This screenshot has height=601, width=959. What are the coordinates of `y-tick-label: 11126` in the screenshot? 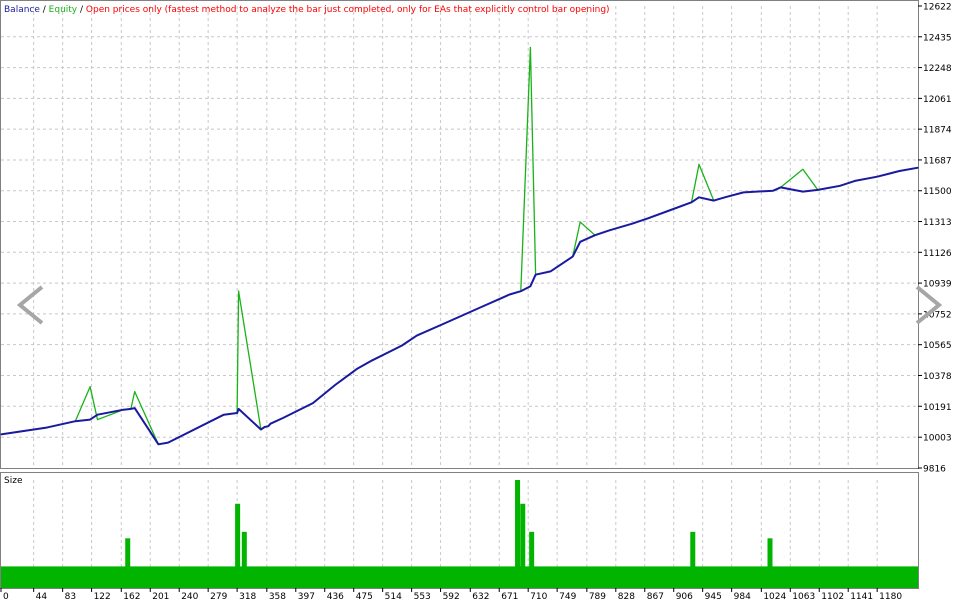 It's located at (937, 254).